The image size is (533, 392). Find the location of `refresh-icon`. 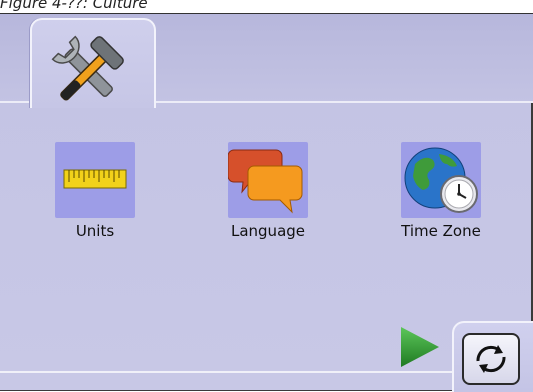

refresh-icon is located at coordinates (491, 359).